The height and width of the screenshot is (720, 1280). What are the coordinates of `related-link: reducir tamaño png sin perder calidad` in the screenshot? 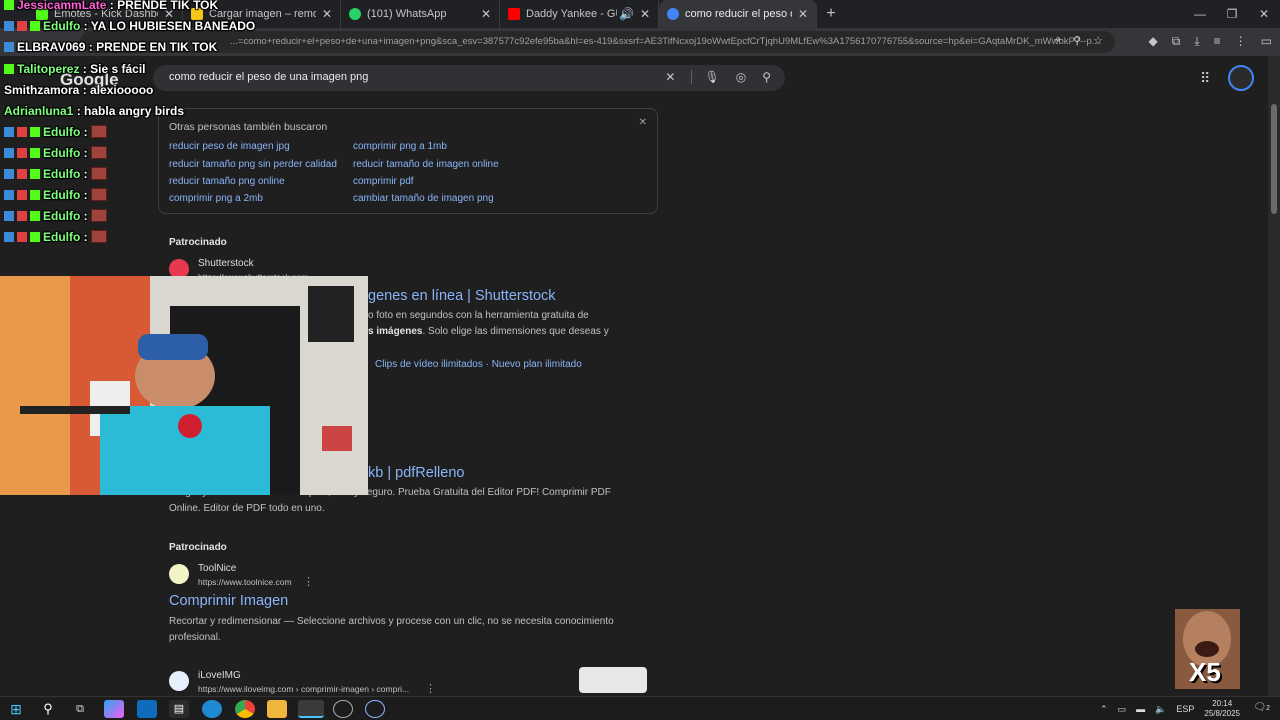 It's located at (253, 164).